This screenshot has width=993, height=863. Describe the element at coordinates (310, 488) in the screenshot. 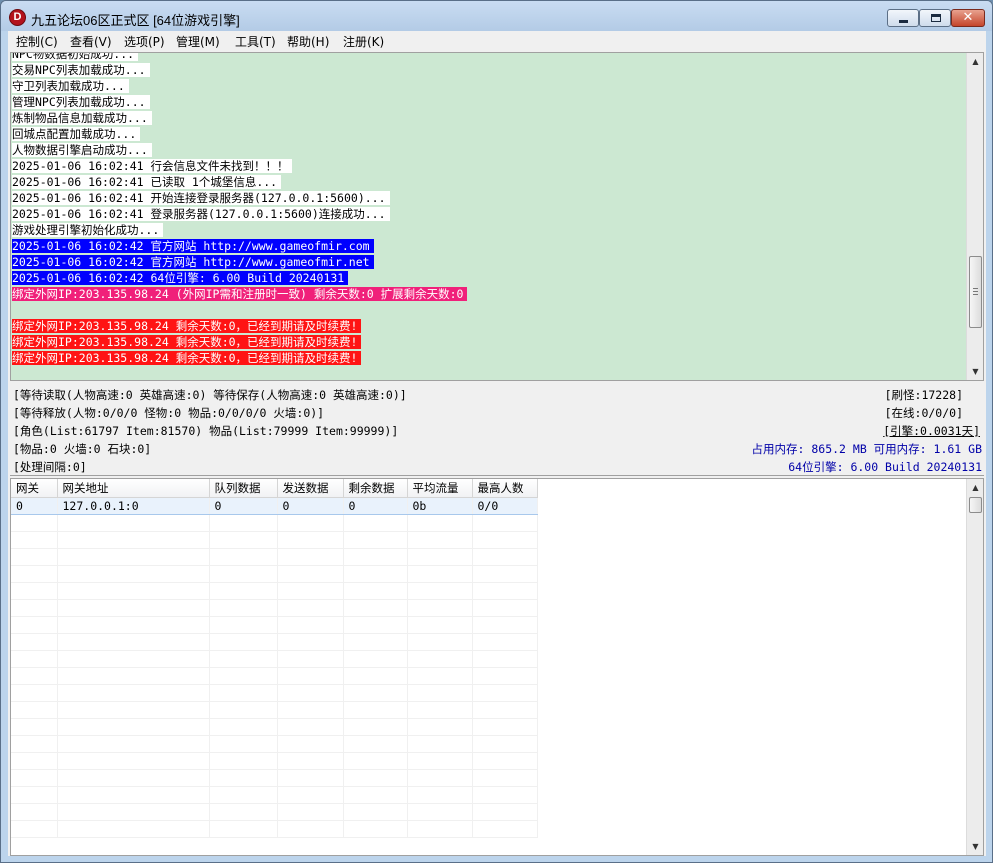

I see `column-header: 发送数据` at that location.